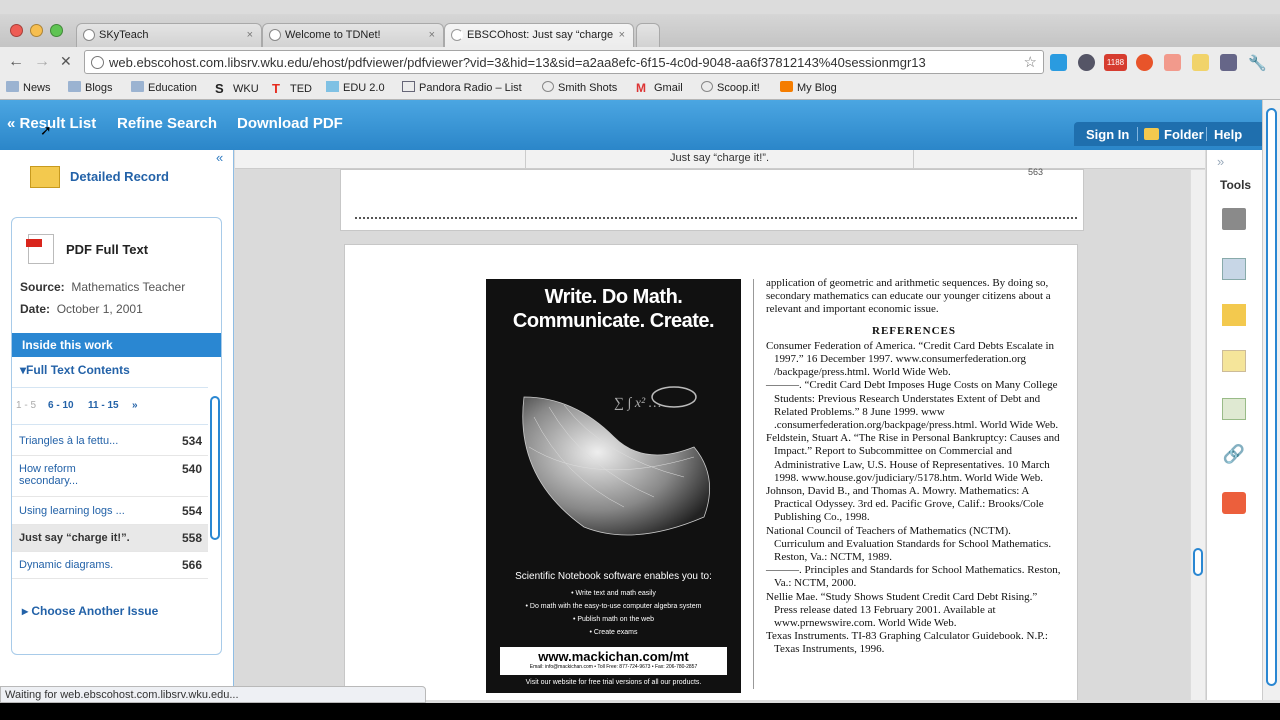  What do you see at coordinates (1234, 455) in the screenshot?
I see `permalink-icon: 🔗` at bounding box center [1234, 455].